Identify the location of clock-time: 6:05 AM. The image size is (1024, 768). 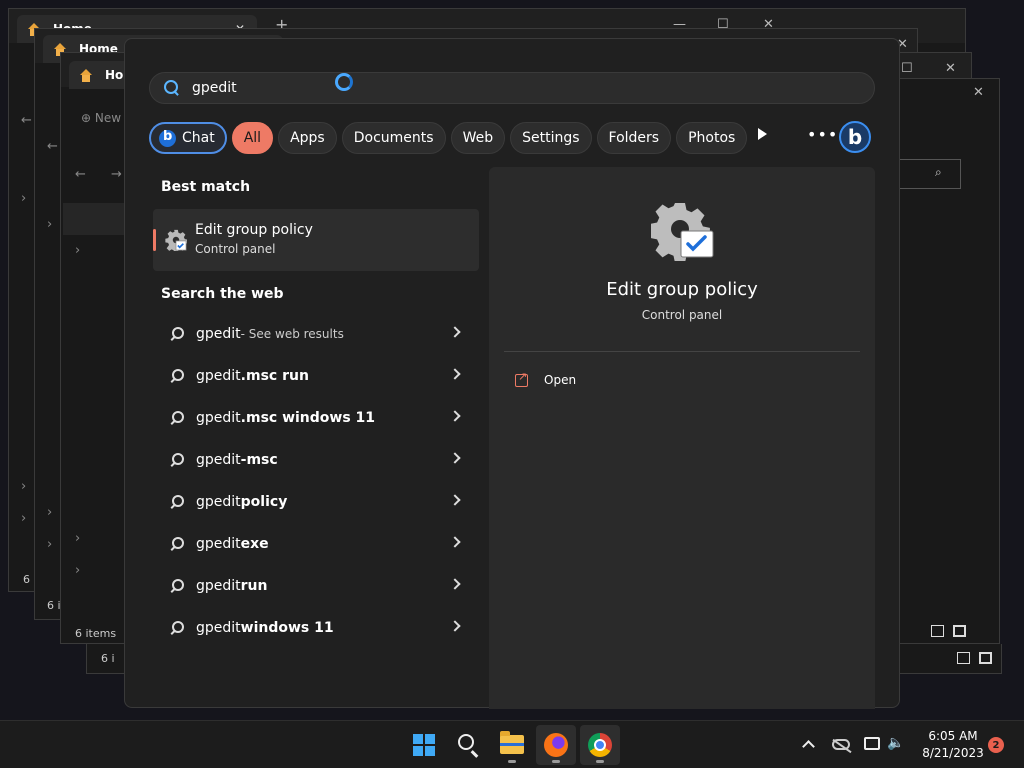
(953, 736).